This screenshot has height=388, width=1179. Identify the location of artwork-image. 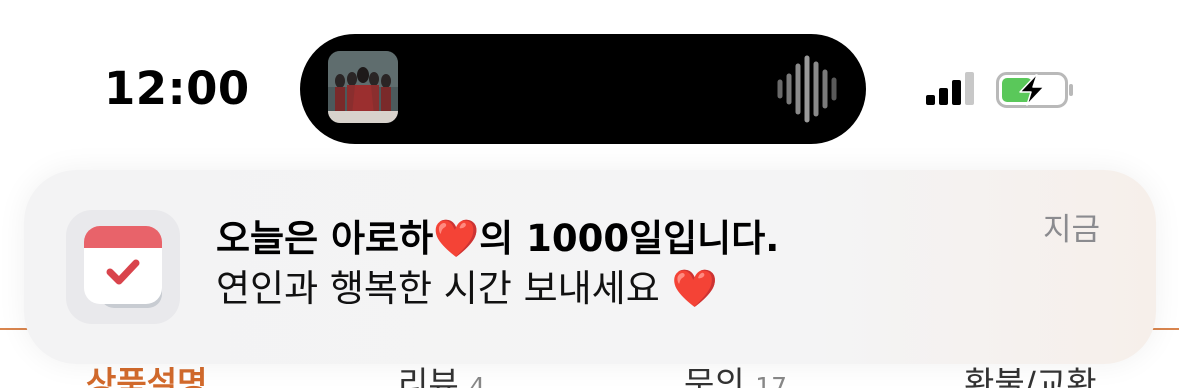
(363, 87).